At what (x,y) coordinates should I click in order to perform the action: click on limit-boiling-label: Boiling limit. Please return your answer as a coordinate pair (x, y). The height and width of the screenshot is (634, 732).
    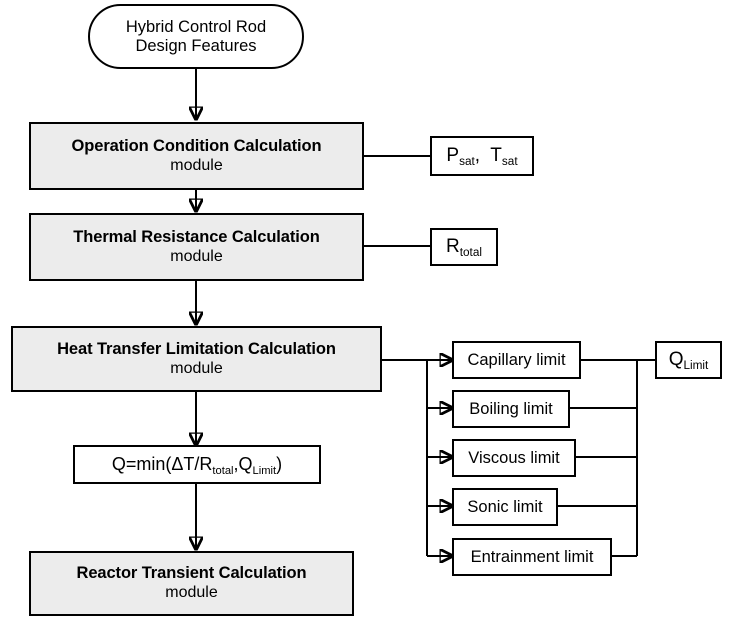
    Looking at the image, I should click on (511, 408).